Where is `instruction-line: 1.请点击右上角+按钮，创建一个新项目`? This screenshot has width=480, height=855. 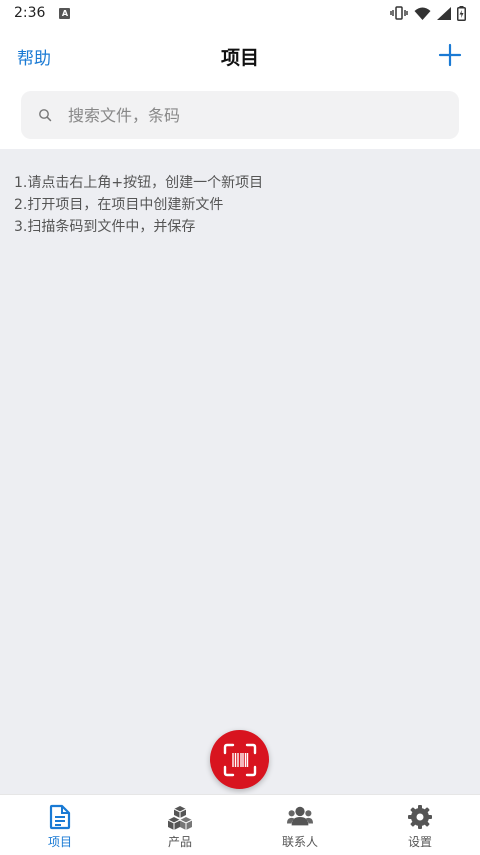
instruction-line: 1.请点击右上角+按钮，创建一个新项目 is located at coordinates (139, 183).